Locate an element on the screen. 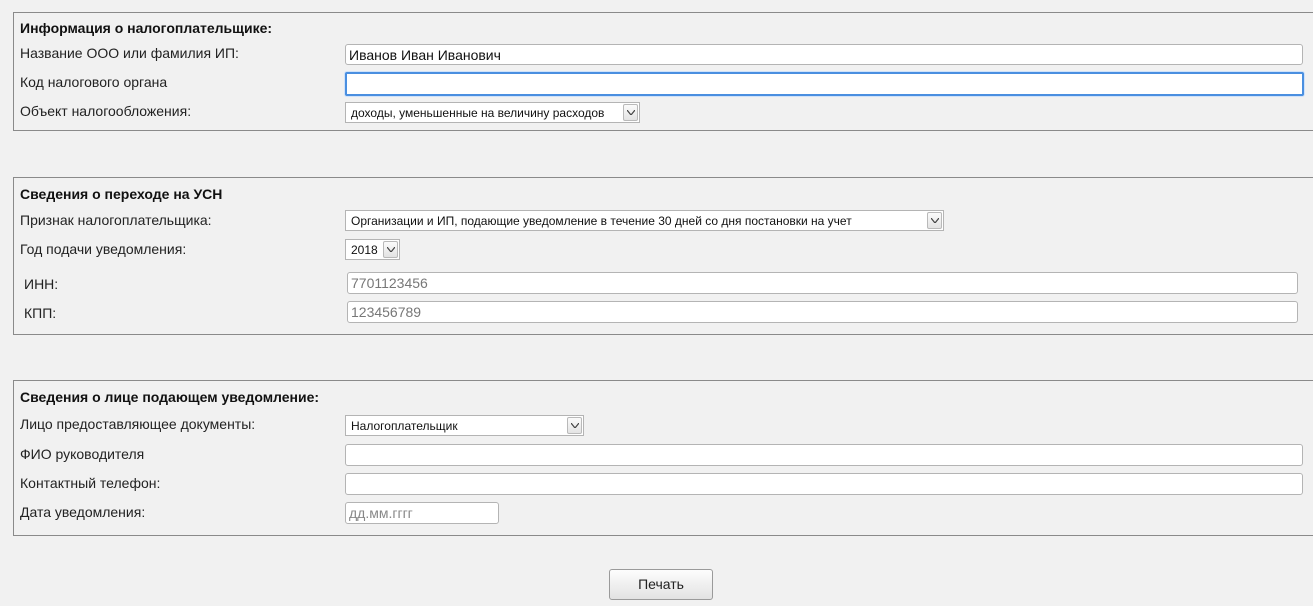 This screenshot has height=606, width=1313. submitter-select: Налогоплательщик is located at coordinates (464, 425).